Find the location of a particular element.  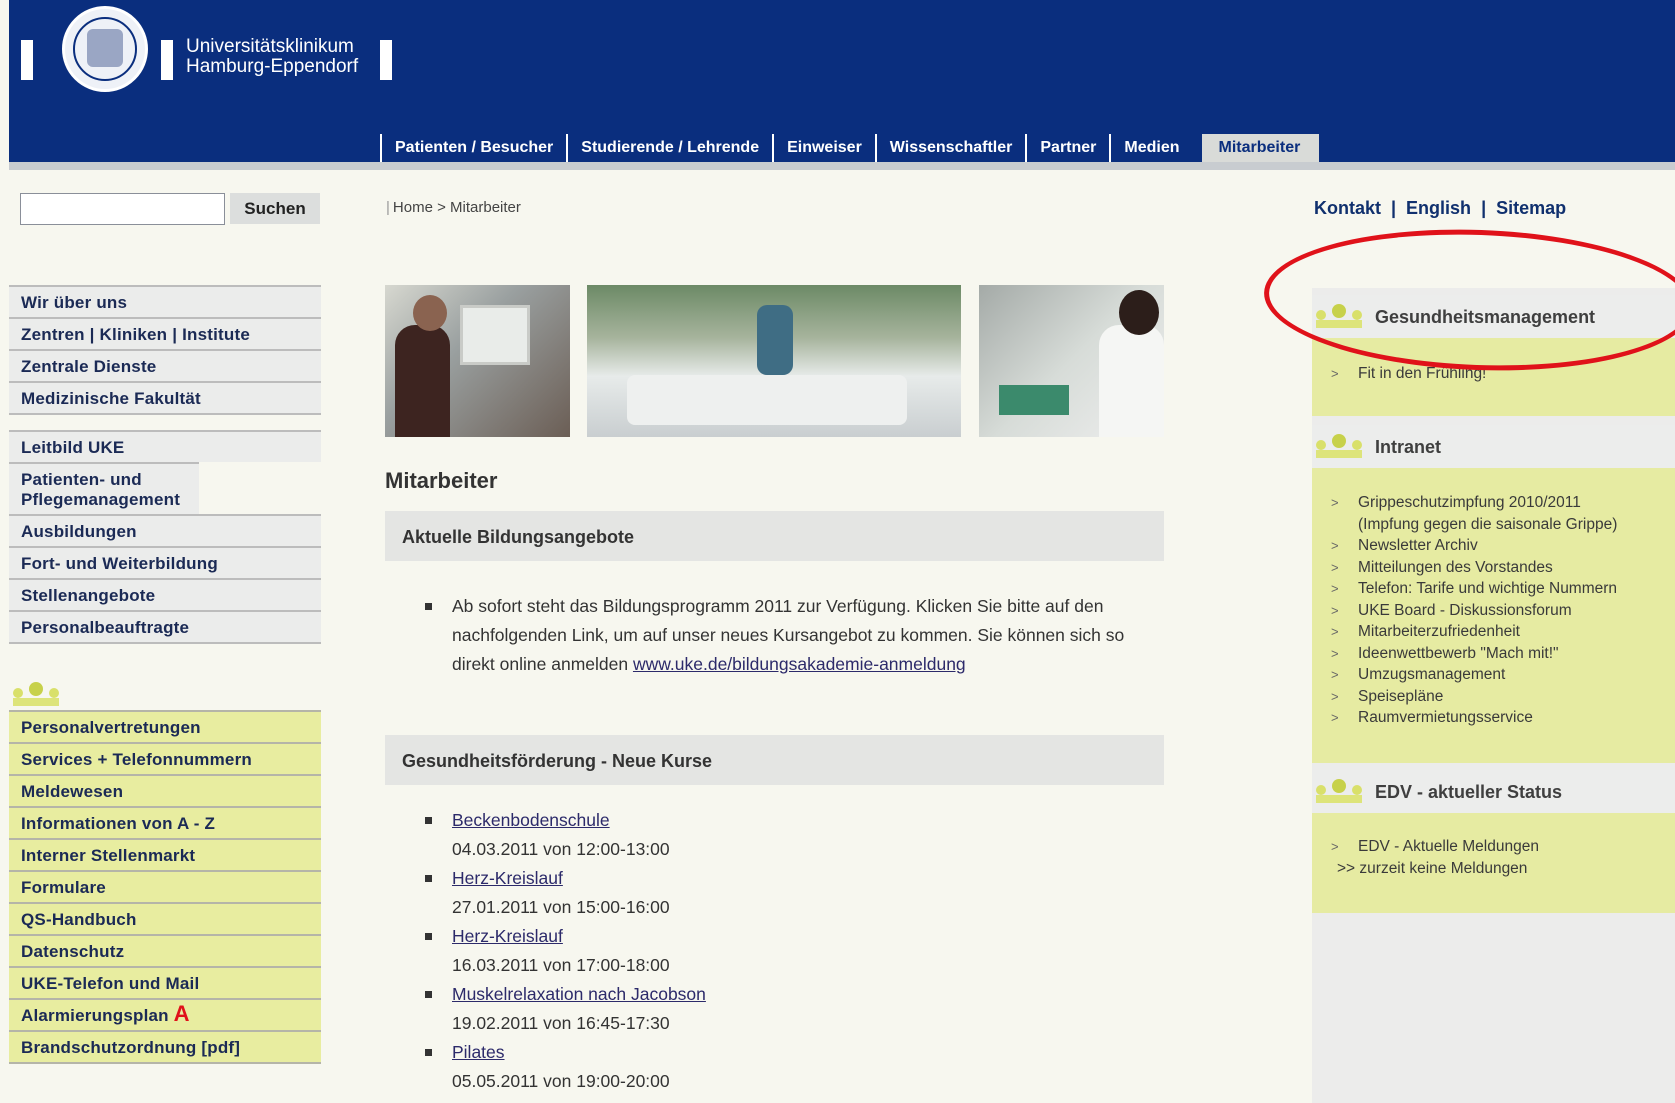

logo-bar-right is located at coordinates (386, 60).